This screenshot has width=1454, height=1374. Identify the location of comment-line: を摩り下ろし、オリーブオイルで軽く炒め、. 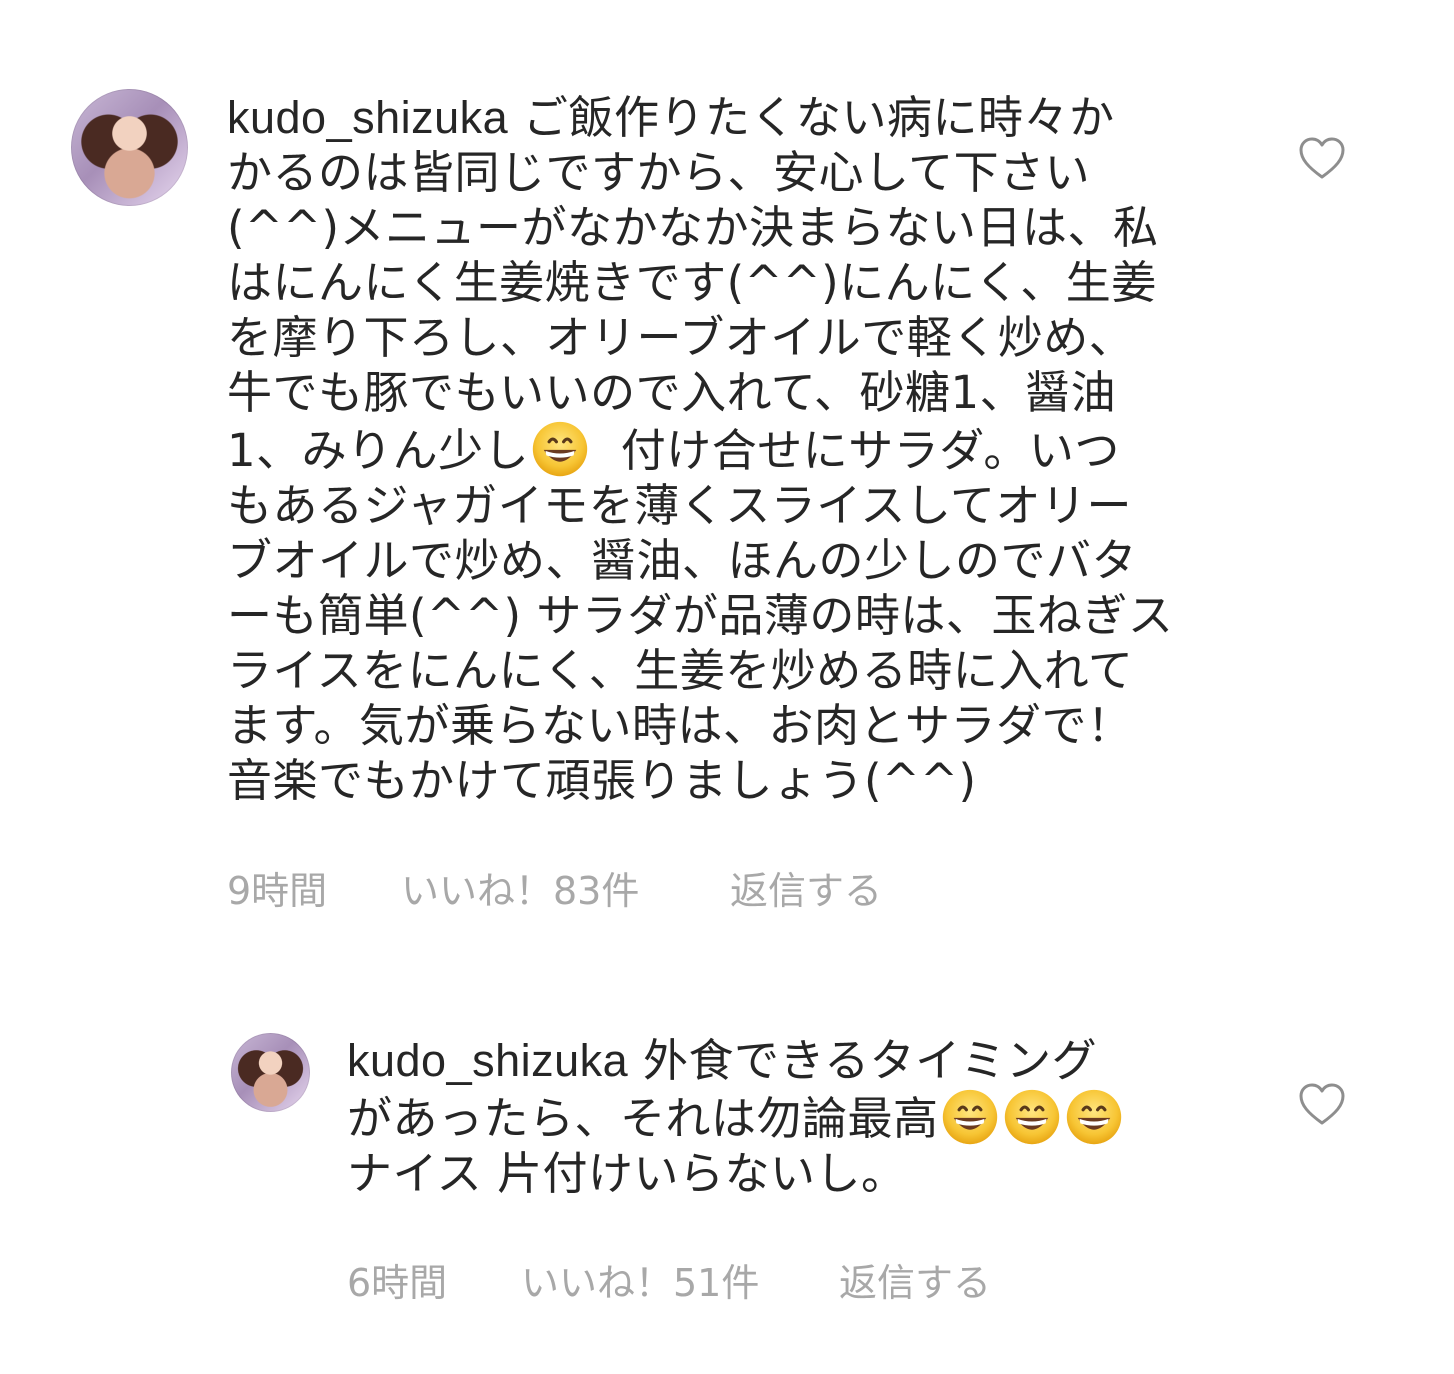
(681, 337).